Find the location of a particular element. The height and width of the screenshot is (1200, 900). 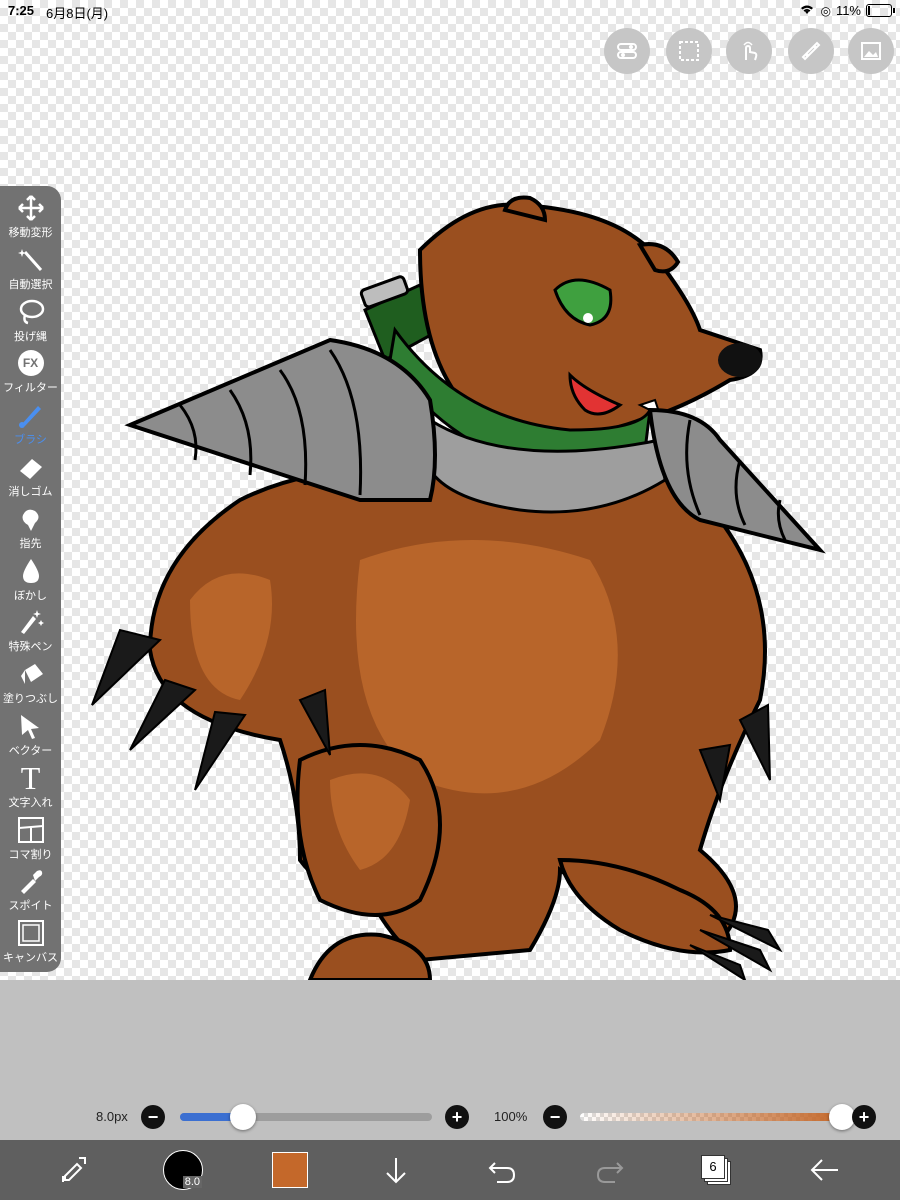

opacity-slider is located at coordinates (711, 1117).